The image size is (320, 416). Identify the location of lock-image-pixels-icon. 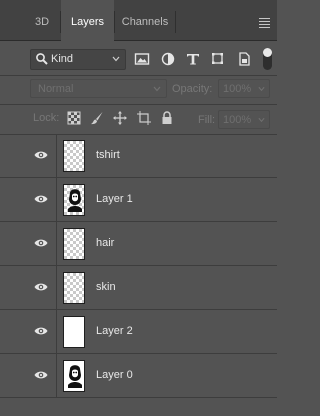
(97, 118).